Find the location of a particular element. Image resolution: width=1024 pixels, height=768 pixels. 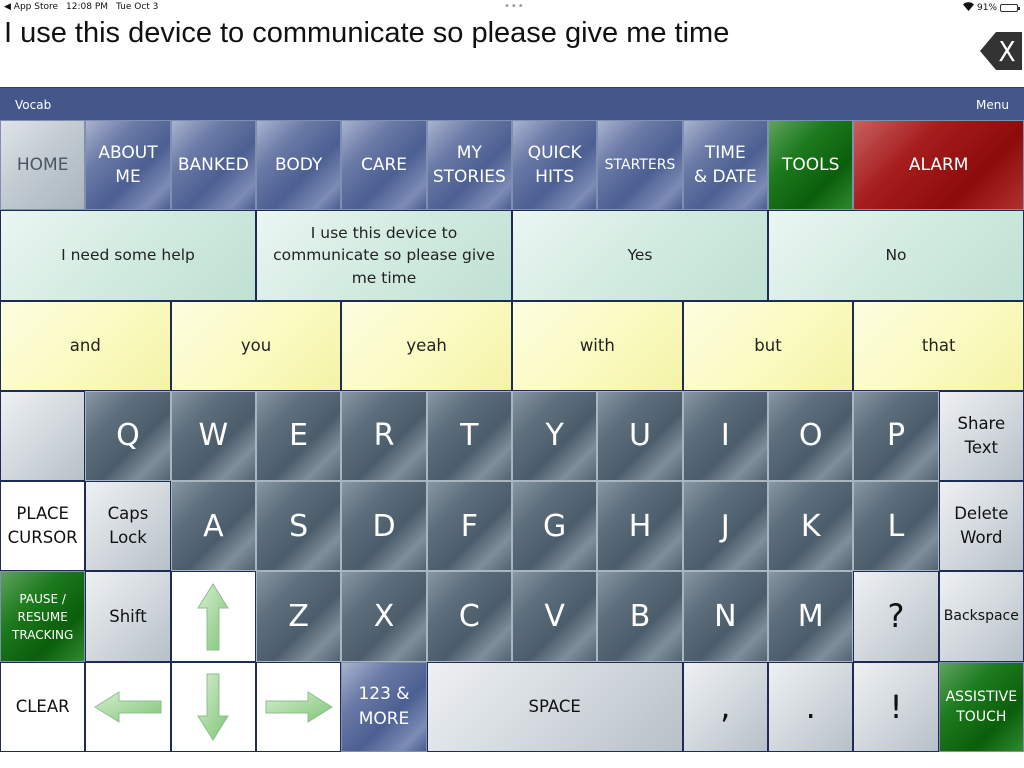

cursor-up-button is located at coordinates (213, 616).